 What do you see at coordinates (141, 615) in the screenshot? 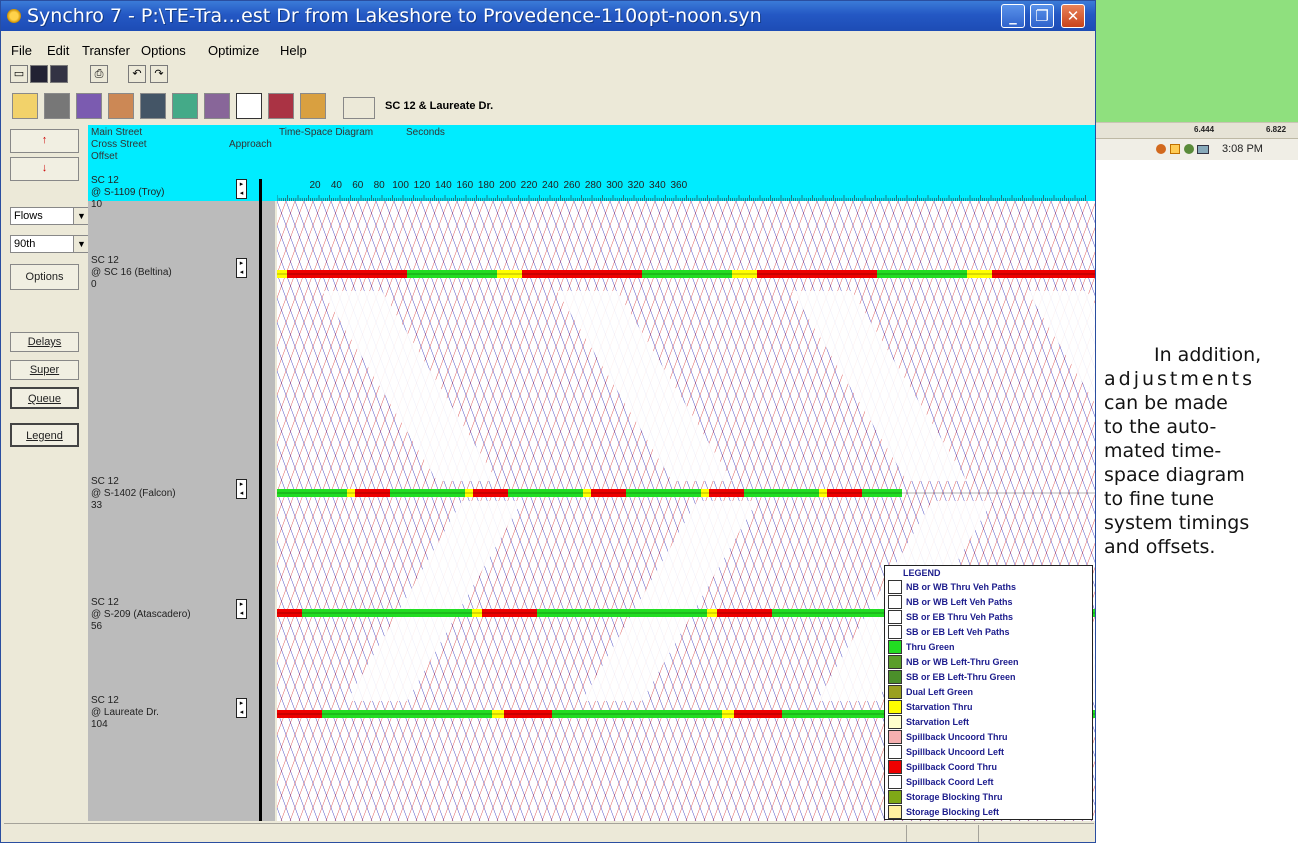
I see `intersection-label-atascadero: SC 12 @ S-209 (Atascadero) 56` at bounding box center [141, 615].